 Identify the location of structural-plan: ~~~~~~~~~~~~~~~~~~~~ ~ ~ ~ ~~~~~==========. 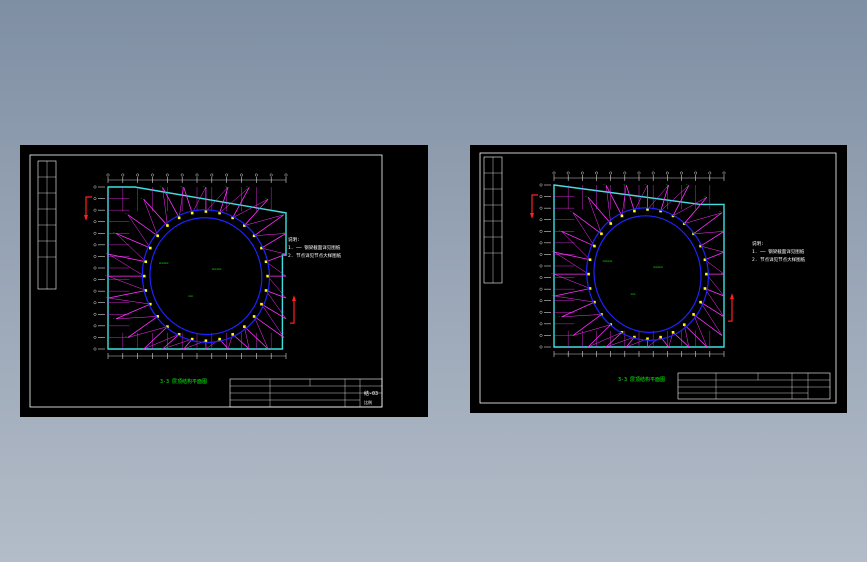
(190, 266).